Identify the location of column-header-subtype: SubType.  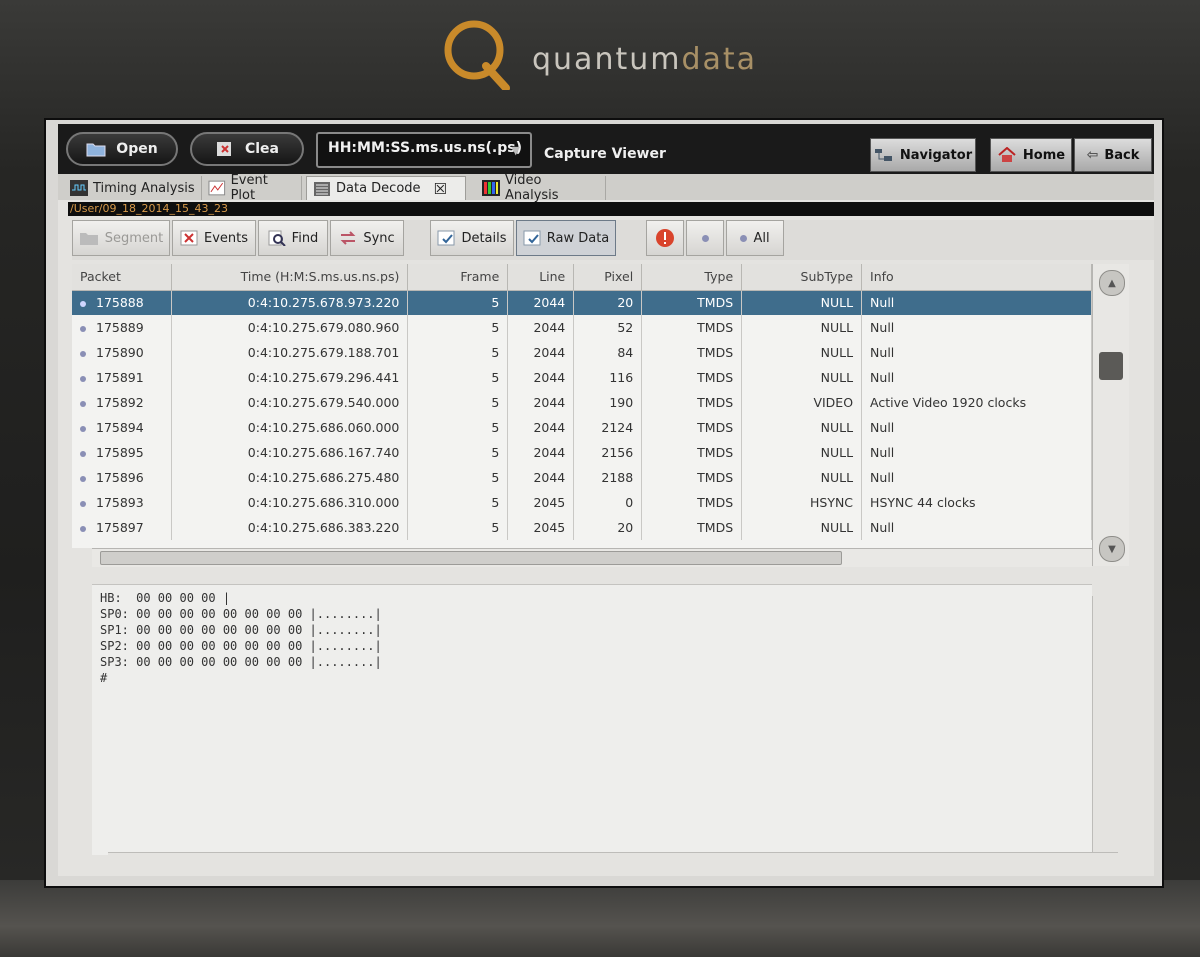
(802, 277).